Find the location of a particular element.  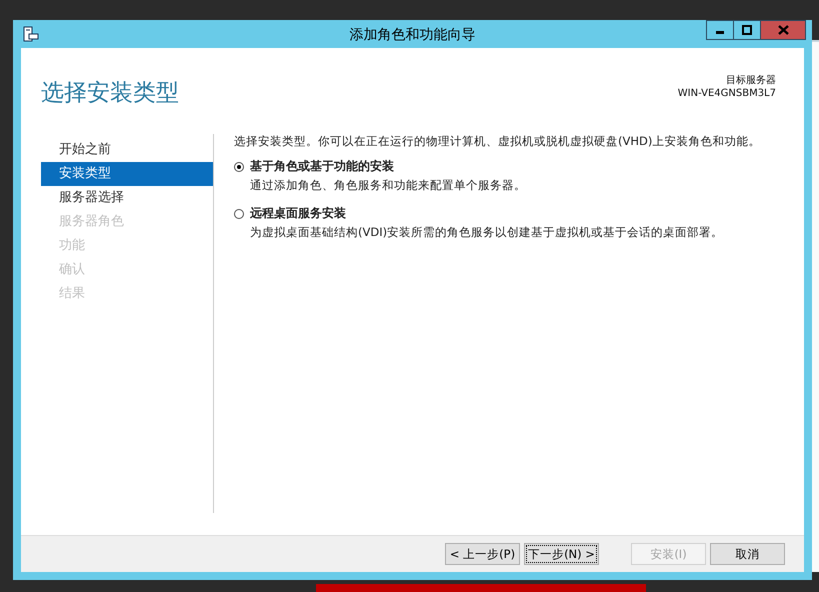

step-item: 安装类型 is located at coordinates (127, 174).